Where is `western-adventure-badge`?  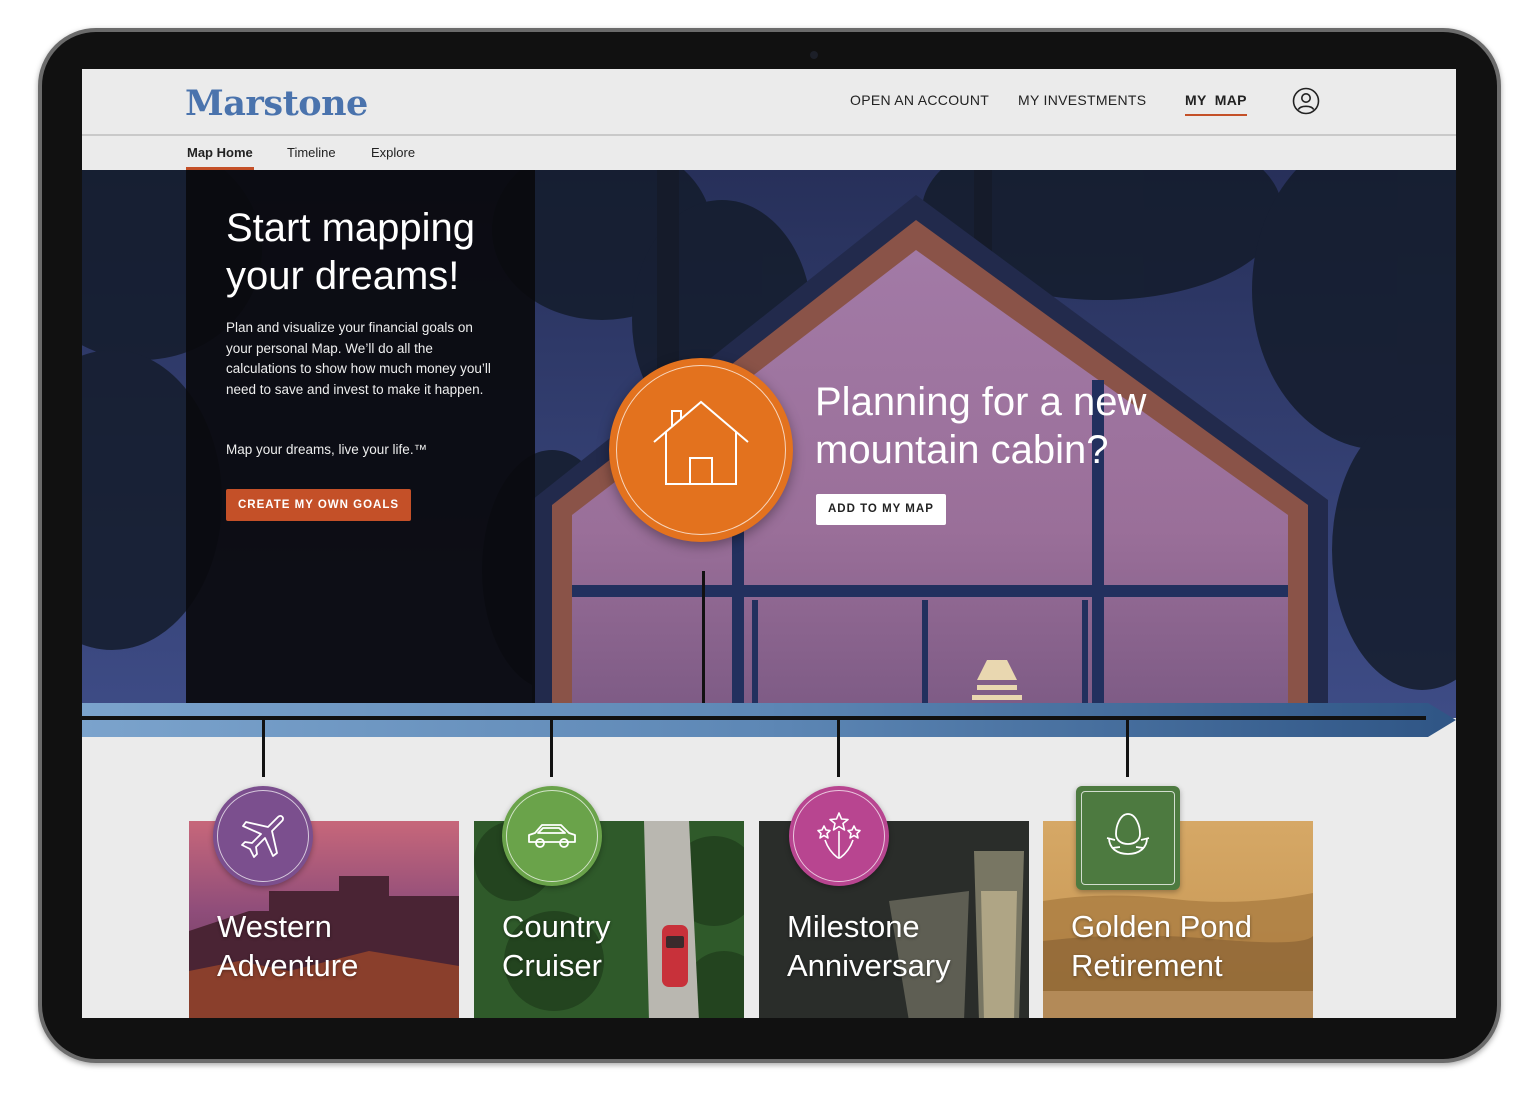
western-adventure-badge is located at coordinates (263, 836).